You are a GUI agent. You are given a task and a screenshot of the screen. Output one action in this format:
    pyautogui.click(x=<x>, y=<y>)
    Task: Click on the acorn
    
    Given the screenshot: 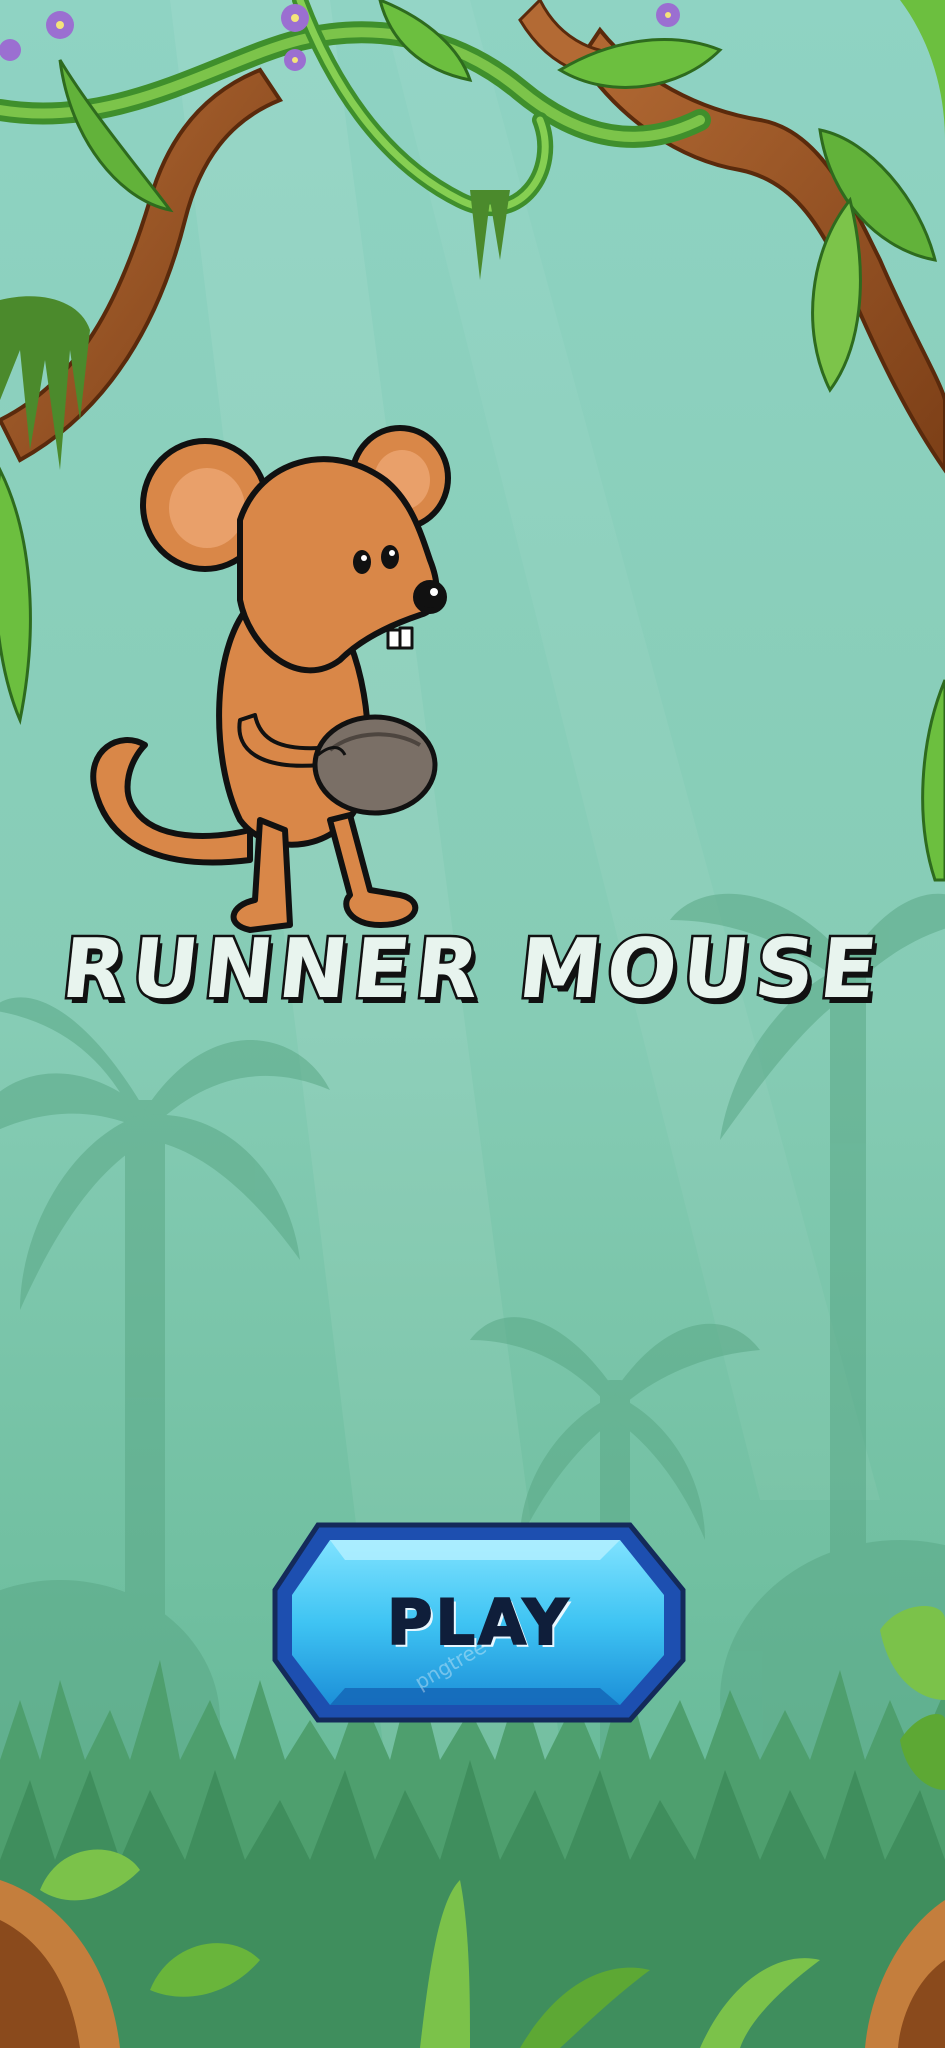 What is the action you would take?
    pyautogui.click(x=375, y=765)
    